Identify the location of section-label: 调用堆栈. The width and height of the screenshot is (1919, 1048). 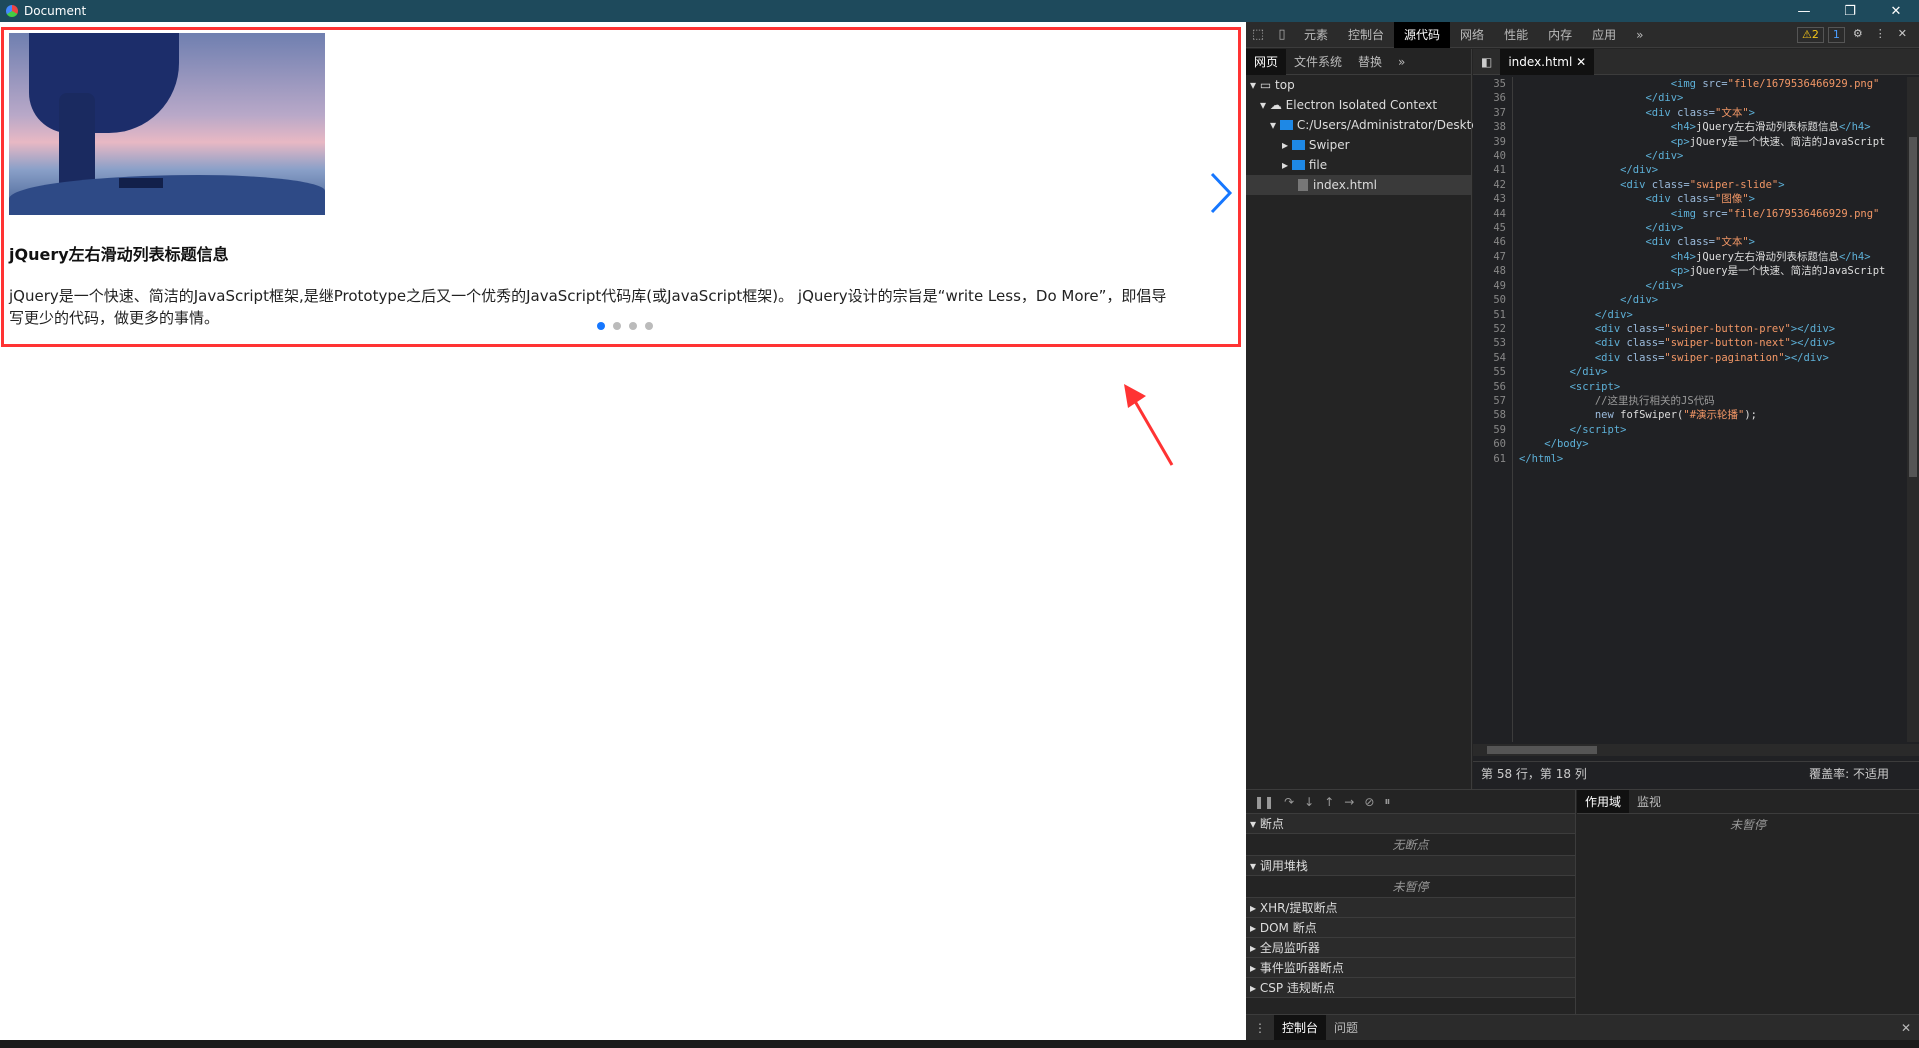
(1283, 866).